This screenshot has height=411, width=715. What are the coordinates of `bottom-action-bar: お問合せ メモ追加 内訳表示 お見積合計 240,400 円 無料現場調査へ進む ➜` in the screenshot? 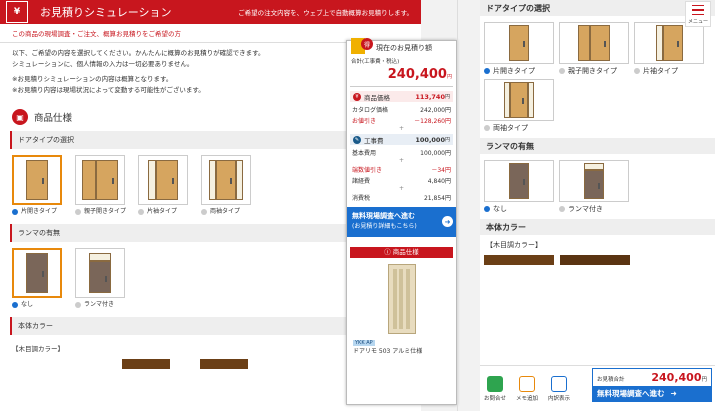 It's located at (597, 388).